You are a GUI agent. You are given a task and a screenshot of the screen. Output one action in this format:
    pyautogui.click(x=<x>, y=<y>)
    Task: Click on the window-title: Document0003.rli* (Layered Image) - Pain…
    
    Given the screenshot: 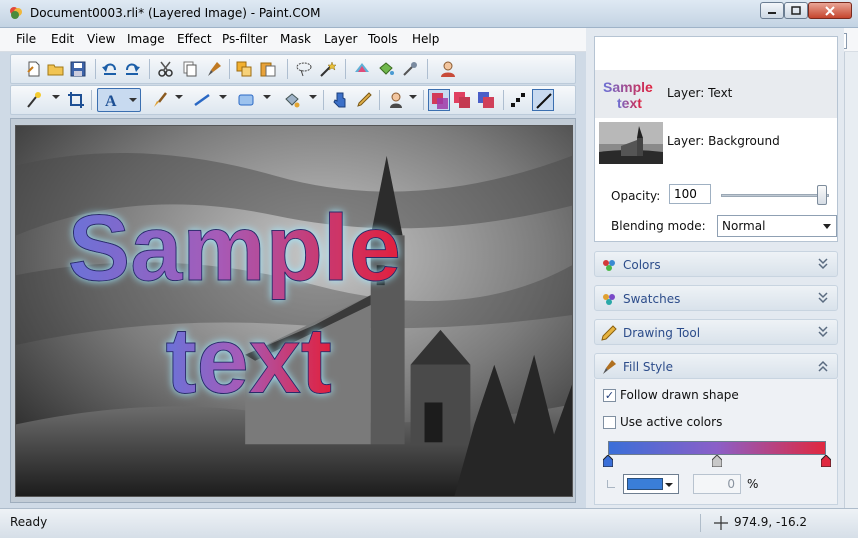 What is the action you would take?
    pyautogui.click(x=175, y=13)
    